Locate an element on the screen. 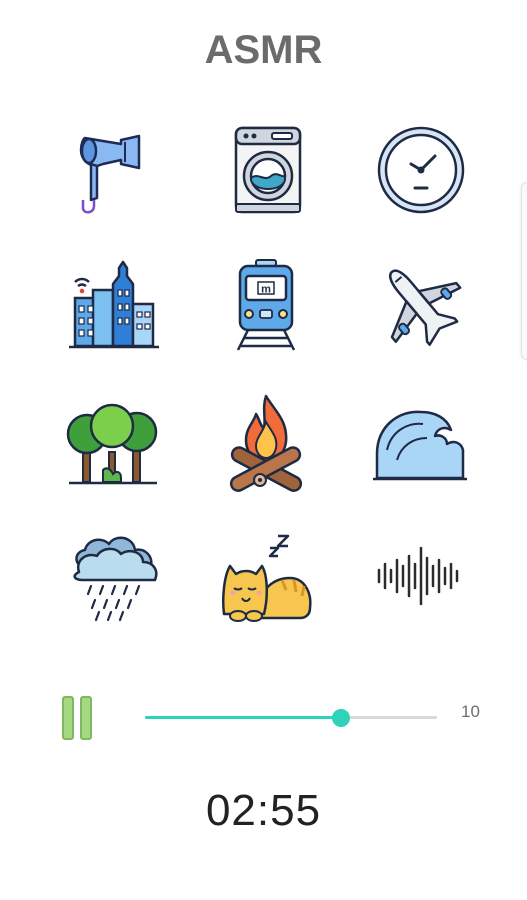  sound-tile-campfire is located at coordinates (265, 440).